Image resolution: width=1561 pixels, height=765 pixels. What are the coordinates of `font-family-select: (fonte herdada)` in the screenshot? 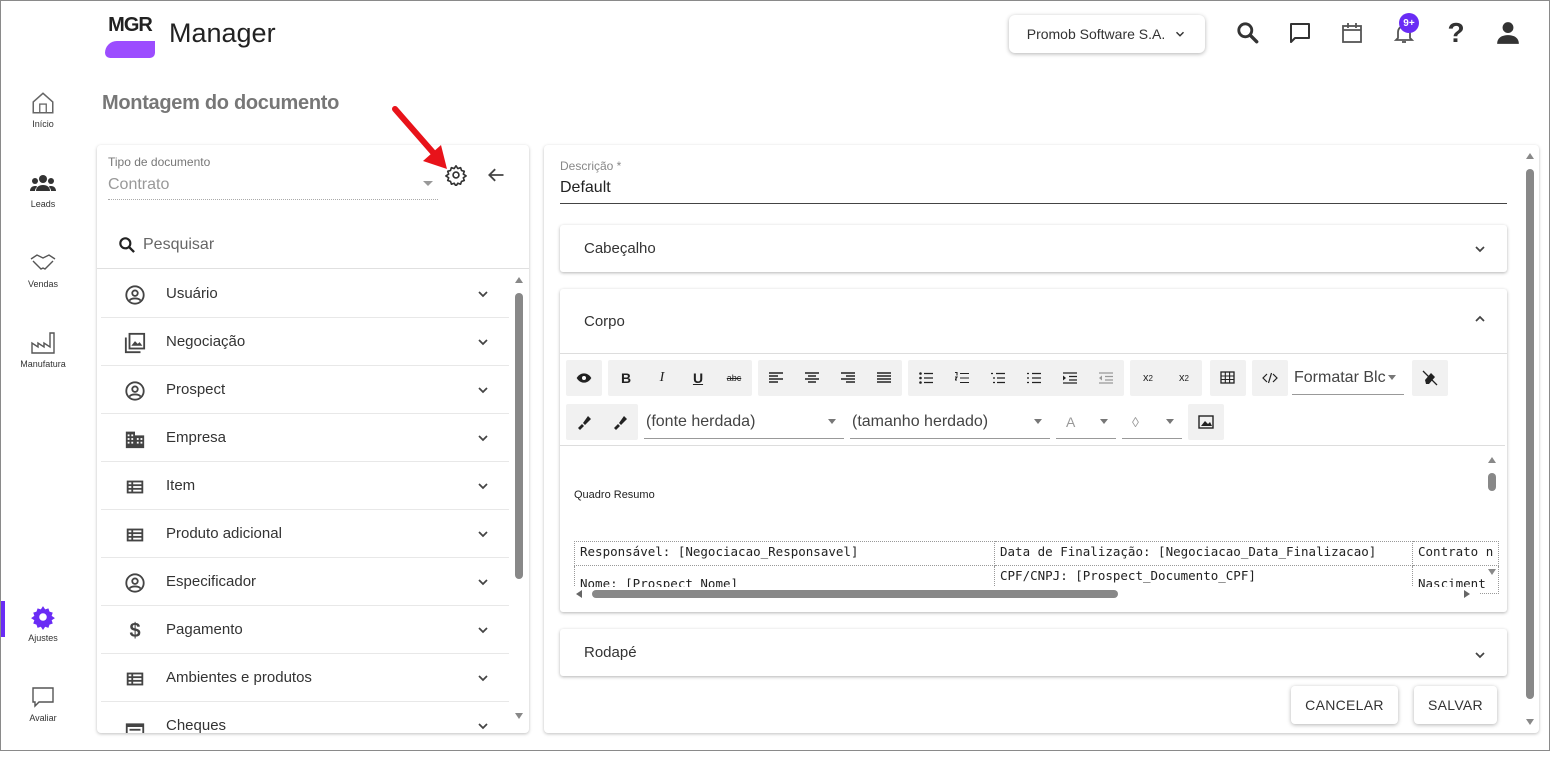 It's located at (744, 422).